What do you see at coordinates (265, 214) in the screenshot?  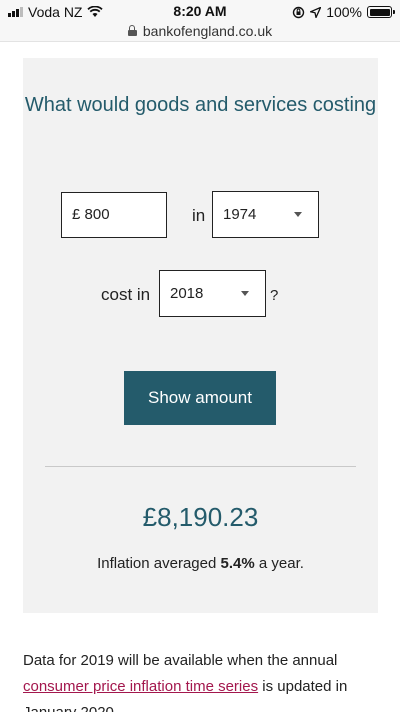 I see `from-year-select: 1974` at bounding box center [265, 214].